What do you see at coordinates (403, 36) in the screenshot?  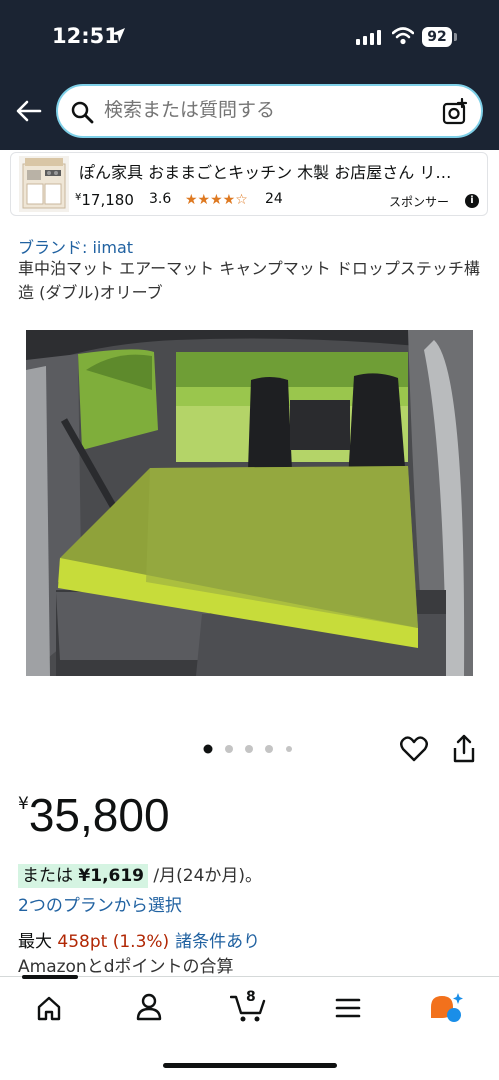 I see `wifi-icon` at bounding box center [403, 36].